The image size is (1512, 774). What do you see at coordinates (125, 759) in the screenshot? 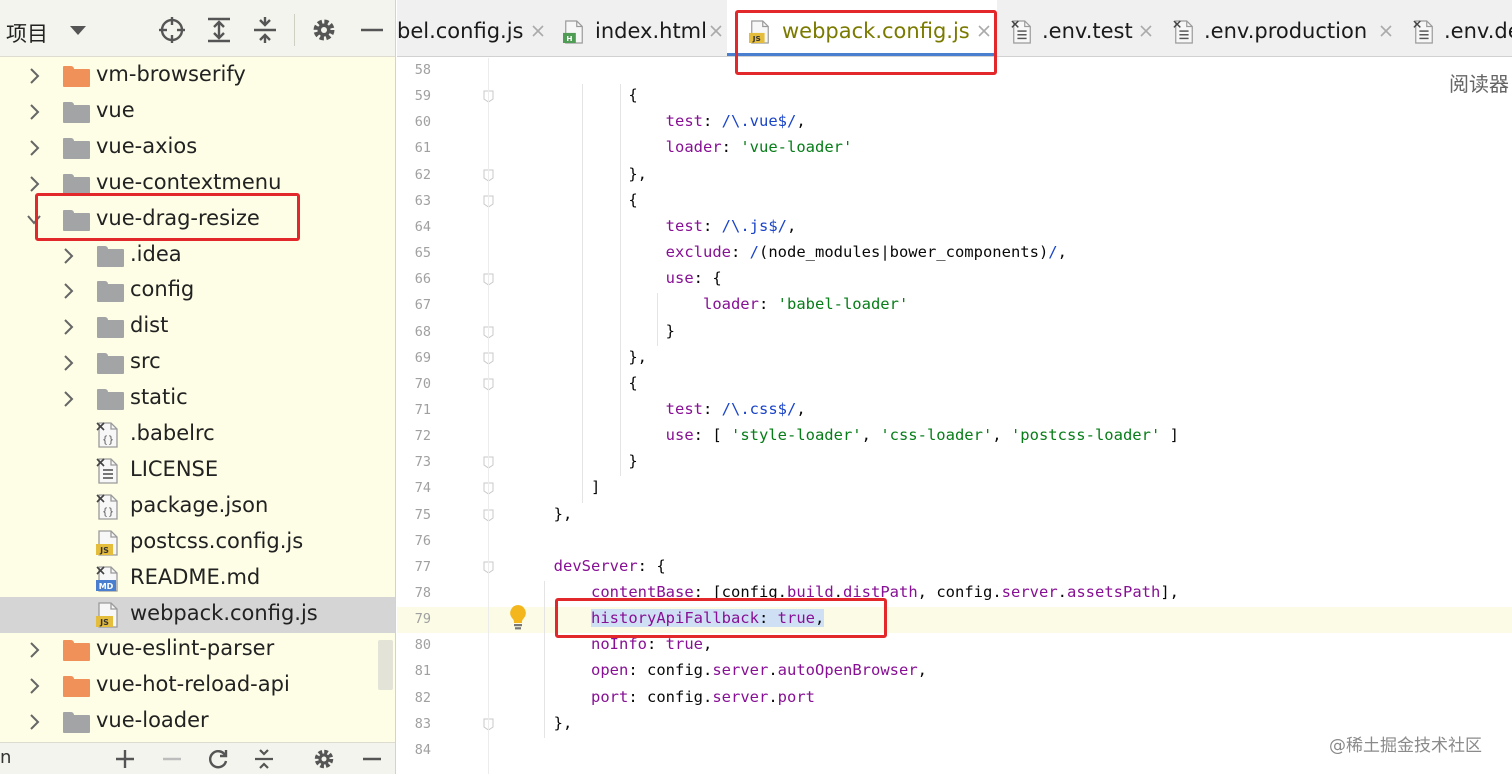
I see `add-icon` at bounding box center [125, 759].